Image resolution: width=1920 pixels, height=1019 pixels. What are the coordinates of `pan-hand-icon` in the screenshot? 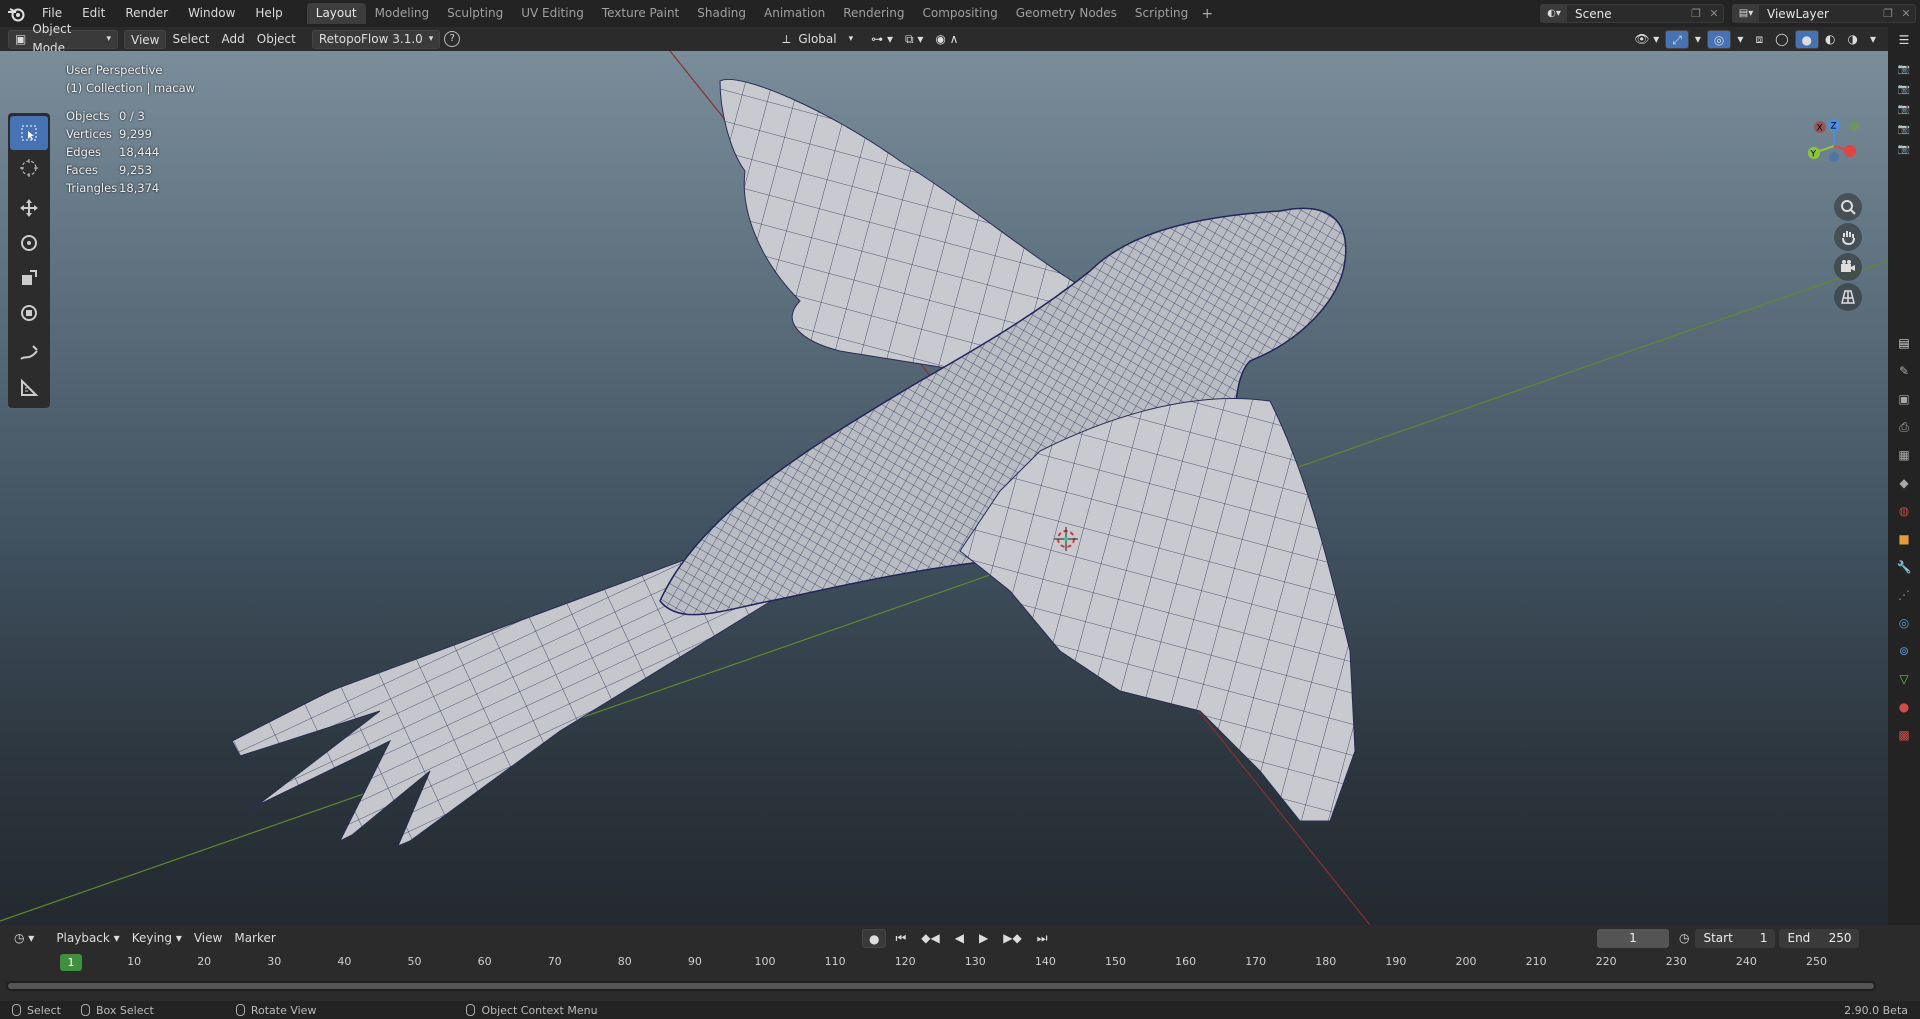 It's located at (1848, 237).